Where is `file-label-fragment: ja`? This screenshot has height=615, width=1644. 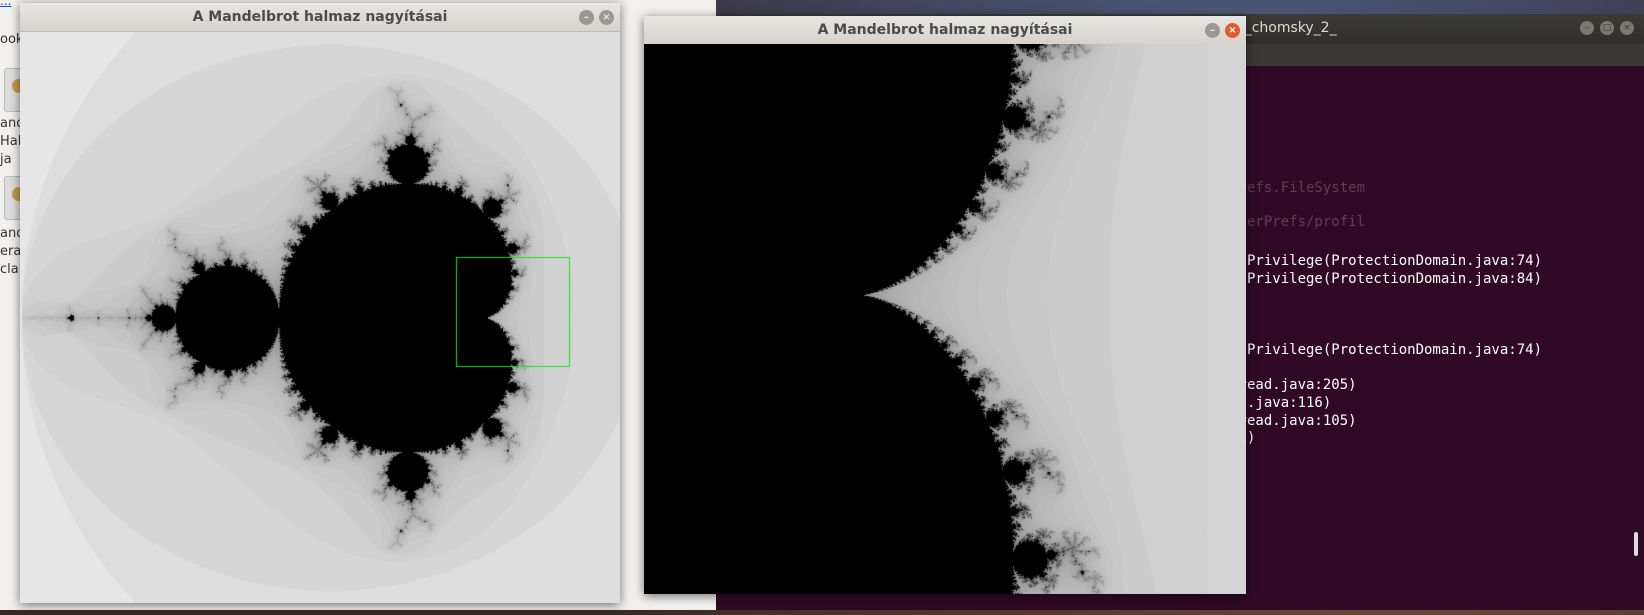
file-label-fragment: ja is located at coordinates (6, 159).